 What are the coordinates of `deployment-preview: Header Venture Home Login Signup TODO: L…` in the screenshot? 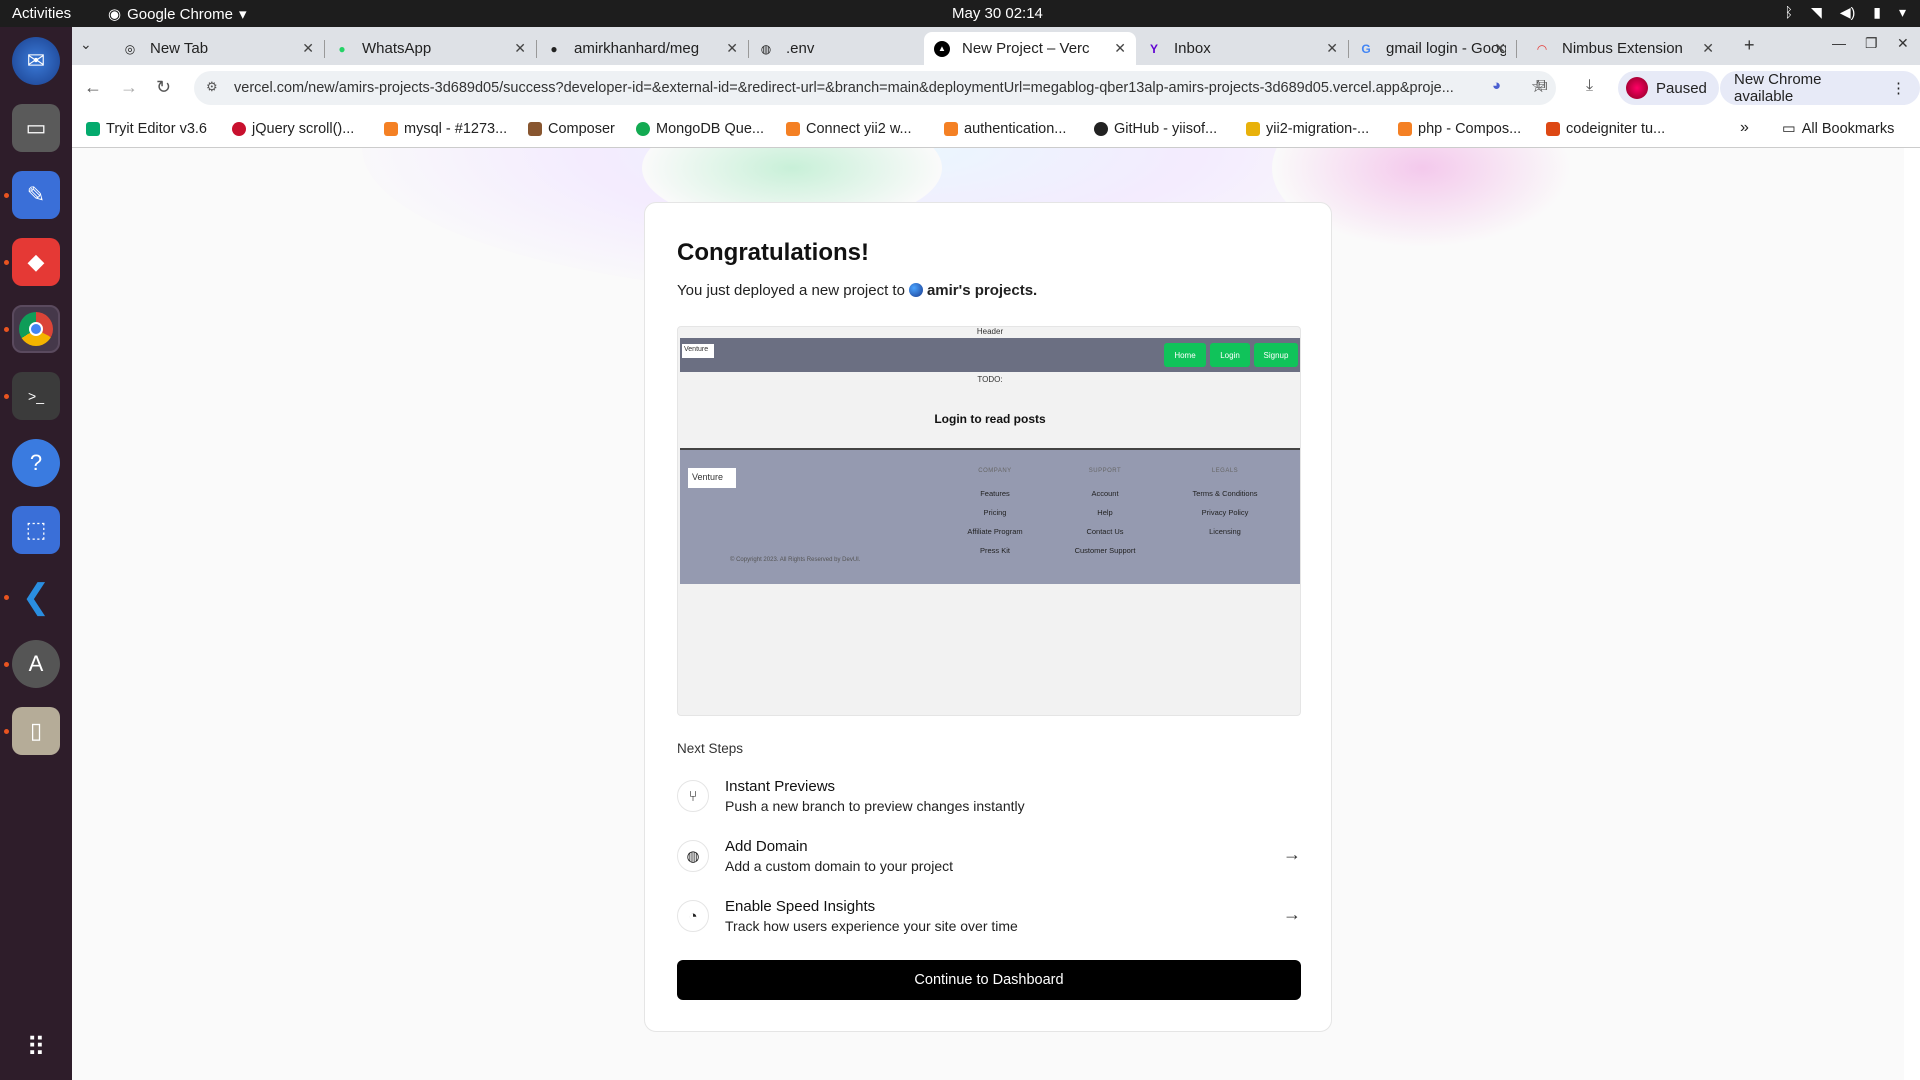 It's located at (989, 521).